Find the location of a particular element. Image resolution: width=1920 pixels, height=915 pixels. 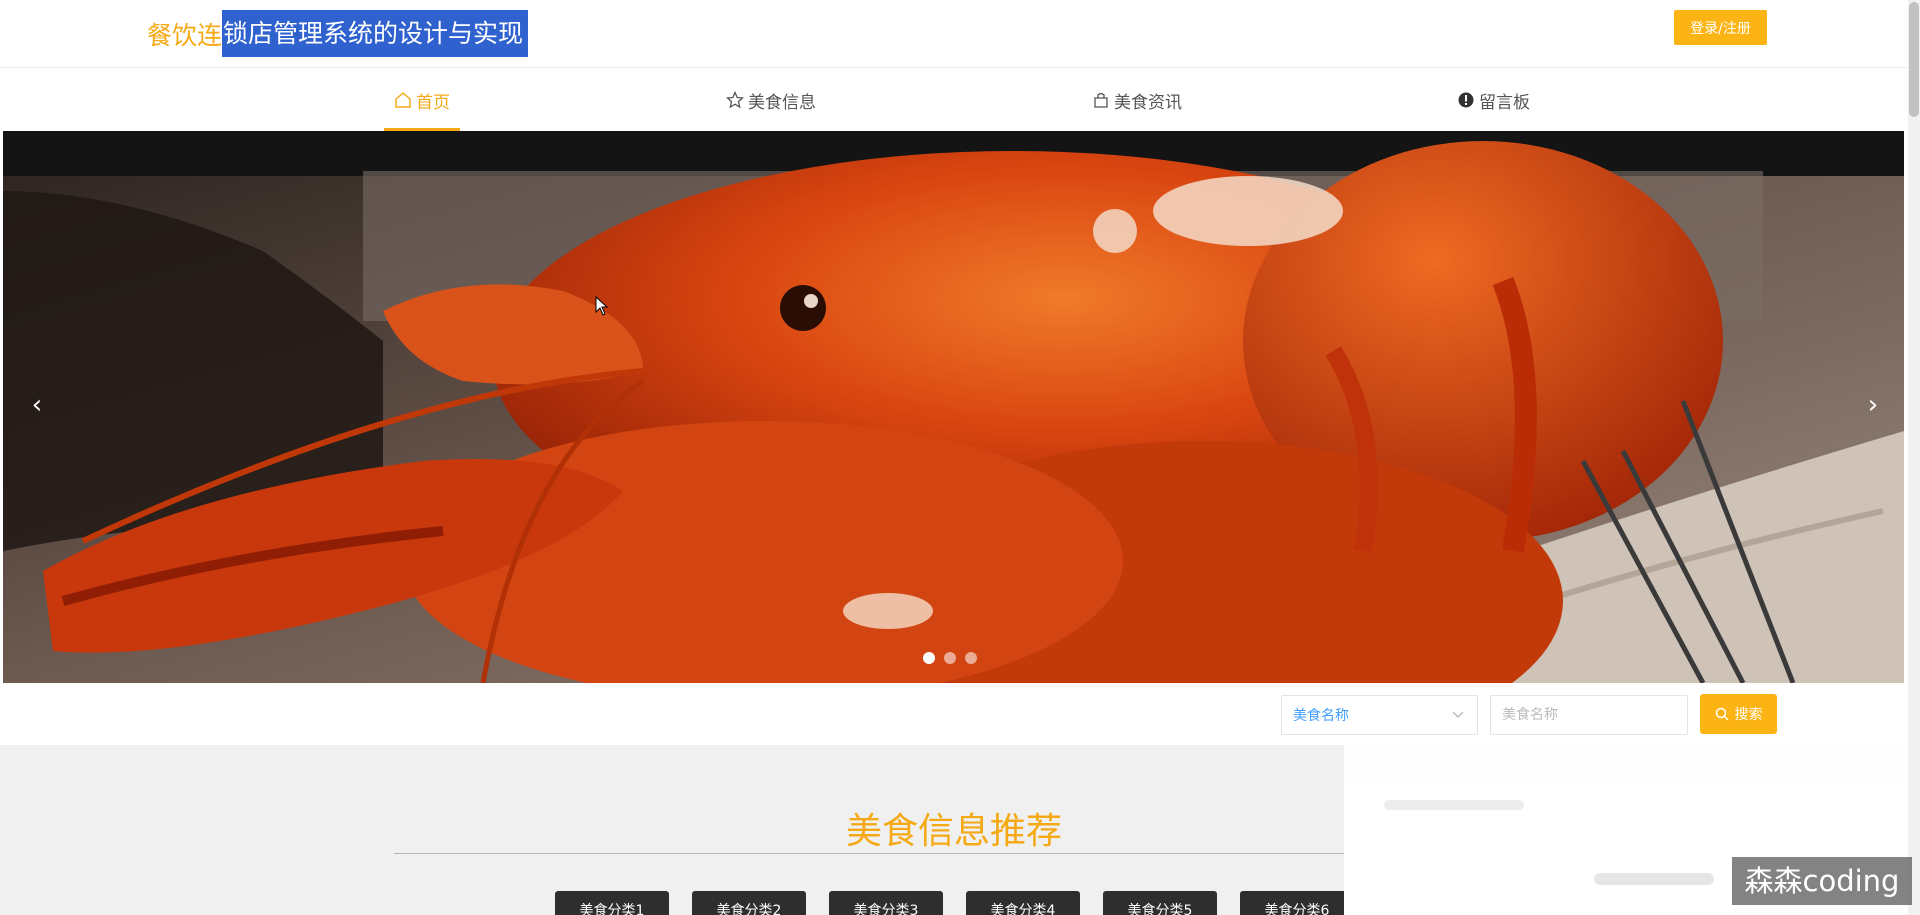

nav-item-label: 美食信息 is located at coordinates (782, 102).